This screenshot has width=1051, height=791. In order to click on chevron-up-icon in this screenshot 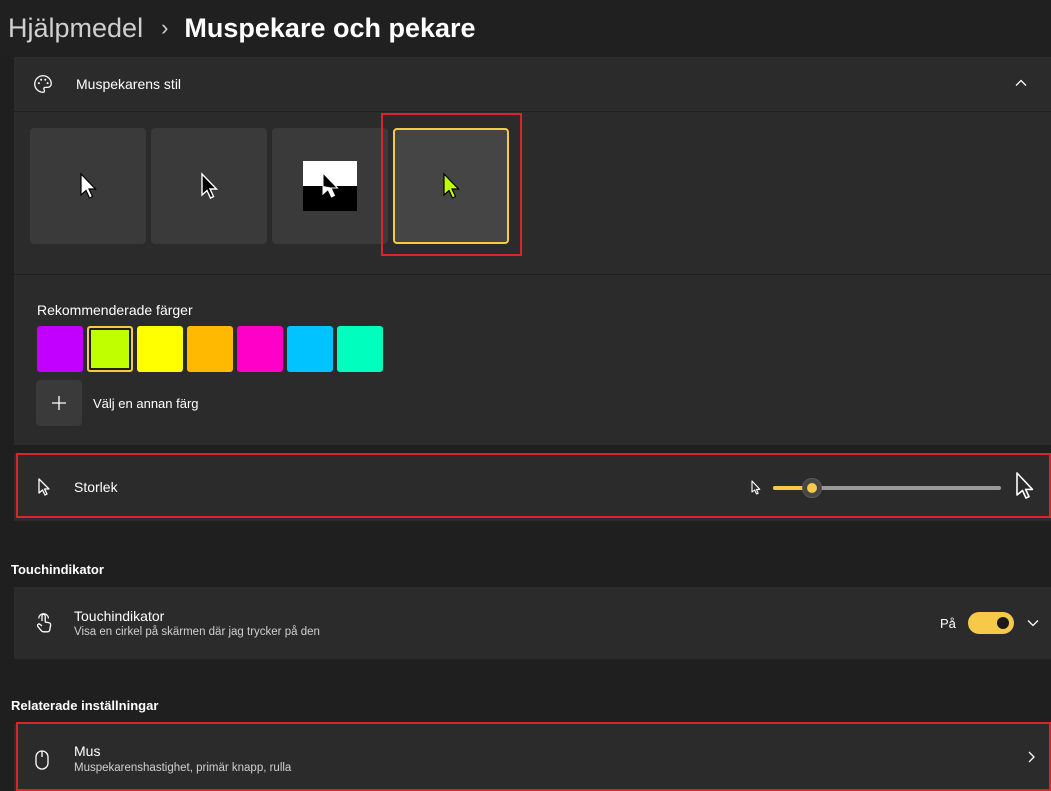, I will do `click(1021, 83)`.